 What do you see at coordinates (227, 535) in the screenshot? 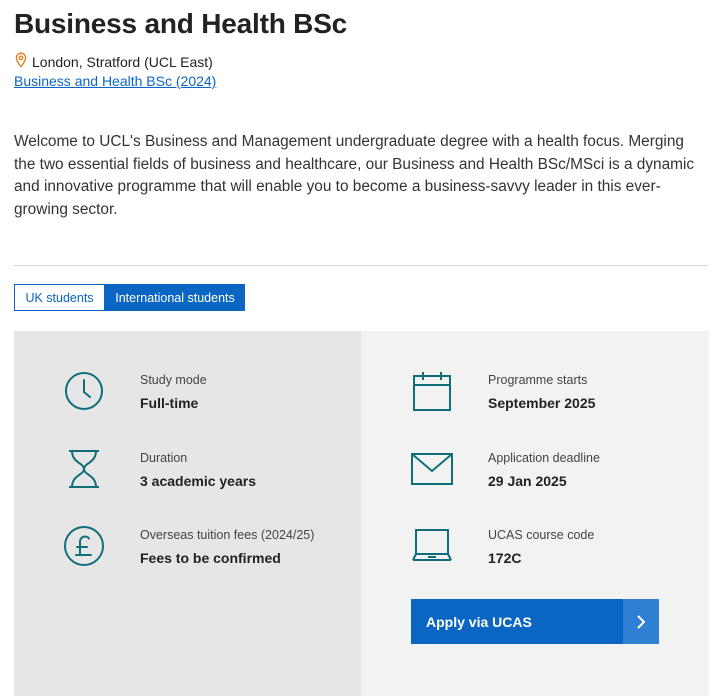
I see `fees-label: Overseas tuition fees (2024/25)` at bounding box center [227, 535].